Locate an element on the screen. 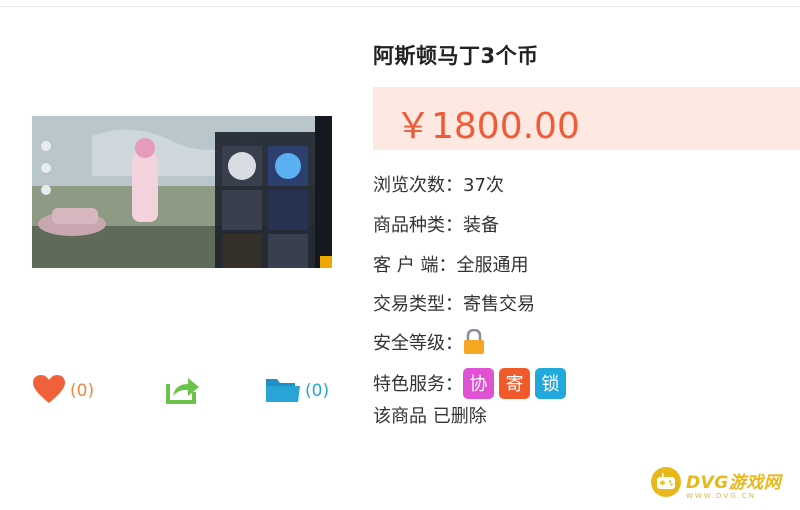  share-icon is located at coordinates (183, 391).